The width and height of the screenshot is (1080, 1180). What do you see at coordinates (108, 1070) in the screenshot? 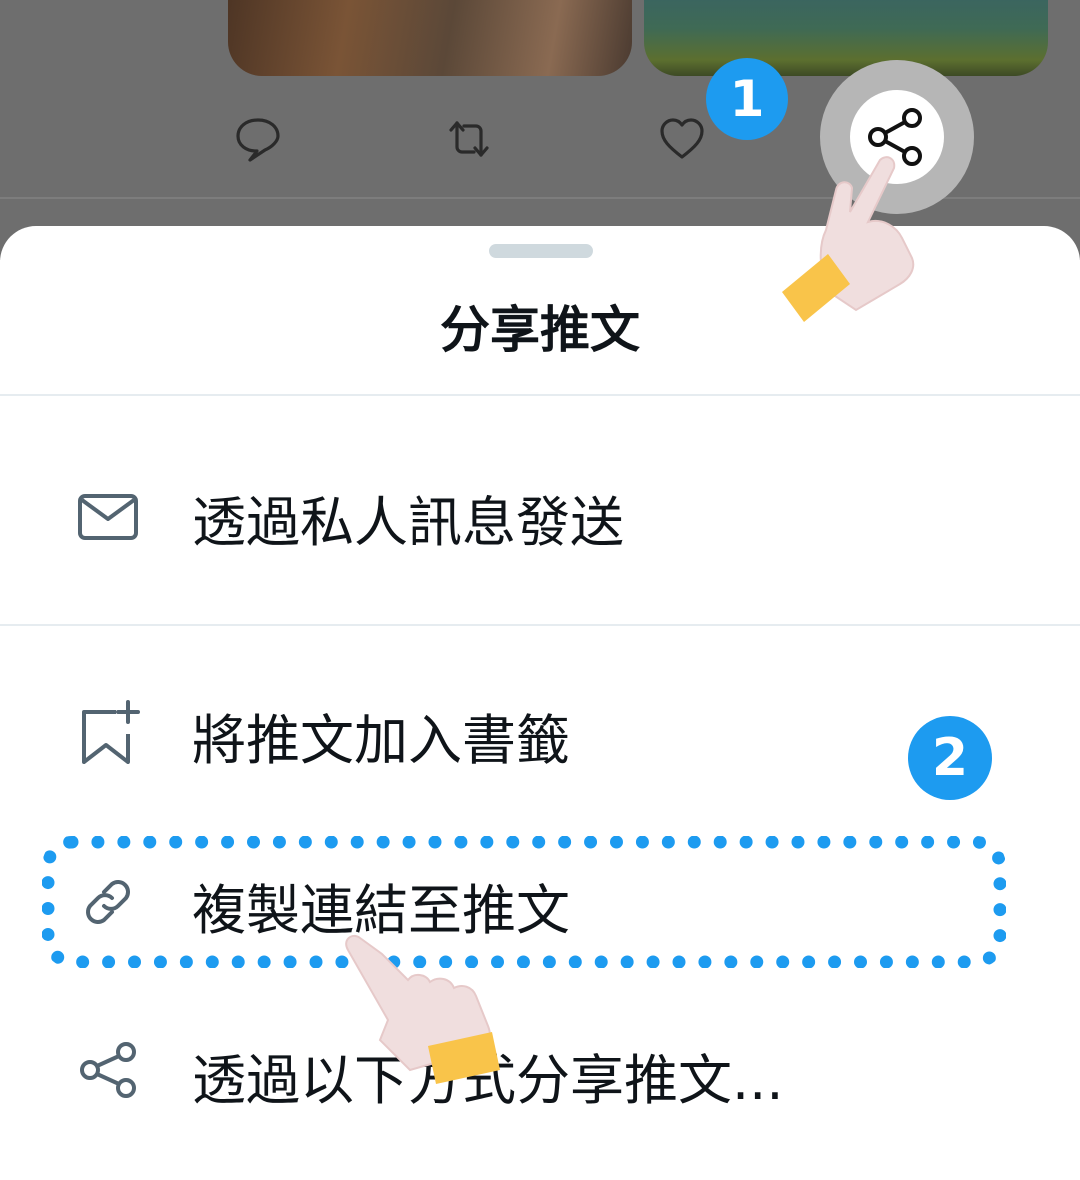
I see `share-icon` at bounding box center [108, 1070].